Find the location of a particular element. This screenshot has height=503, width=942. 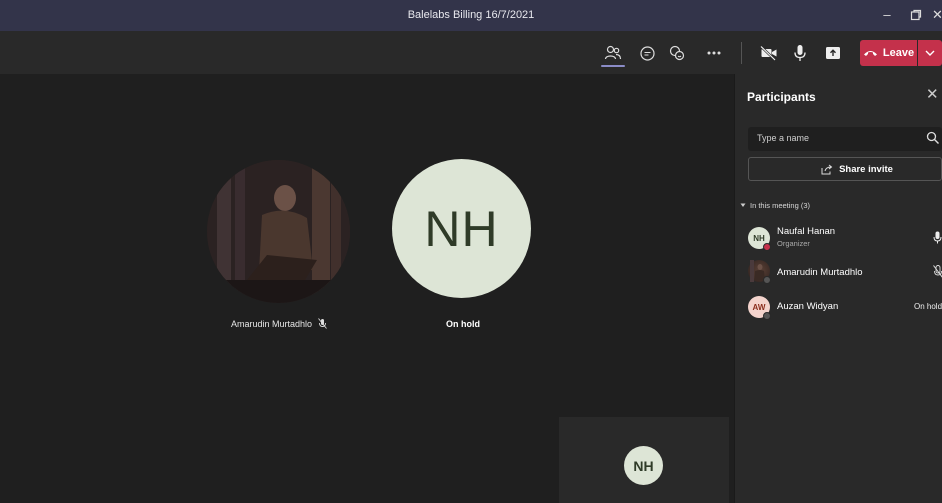

participant-role: Organizer is located at coordinates (793, 243).